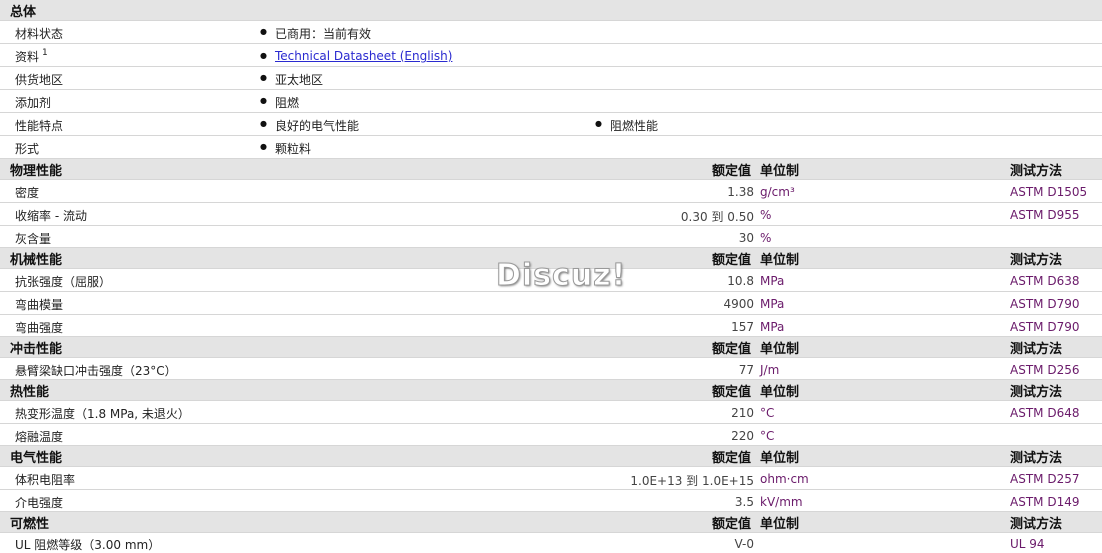 The image size is (1102, 553). I want to click on section-title: 热性能, so click(30, 392).